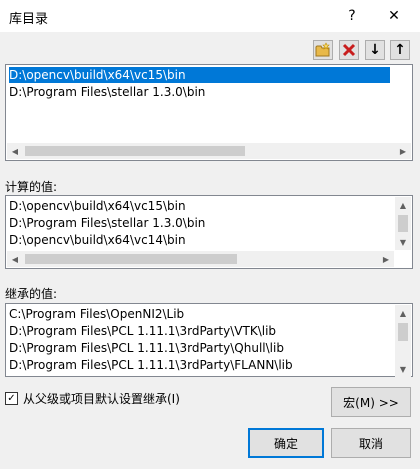 This screenshot has width=420, height=469. Describe the element at coordinates (11, 398) in the screenshot. I see `inherit-checkbox: ✓` at that location.